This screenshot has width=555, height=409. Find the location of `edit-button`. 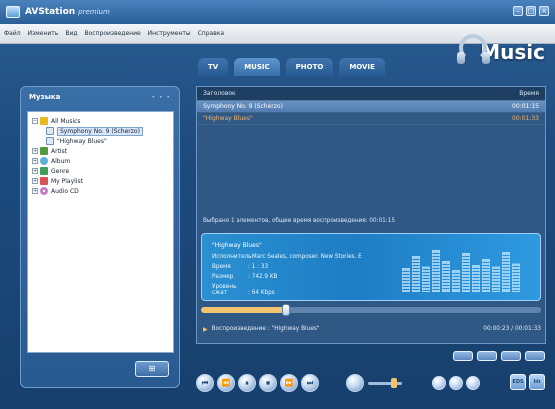

edit-button is located at coordinates (463, 356).